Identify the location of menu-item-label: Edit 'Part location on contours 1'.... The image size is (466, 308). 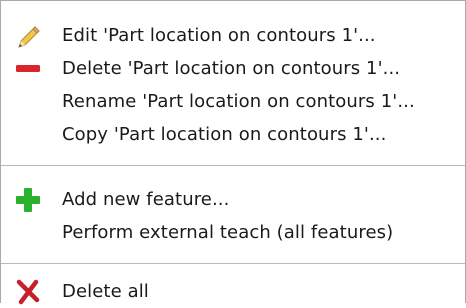
(219, 35).